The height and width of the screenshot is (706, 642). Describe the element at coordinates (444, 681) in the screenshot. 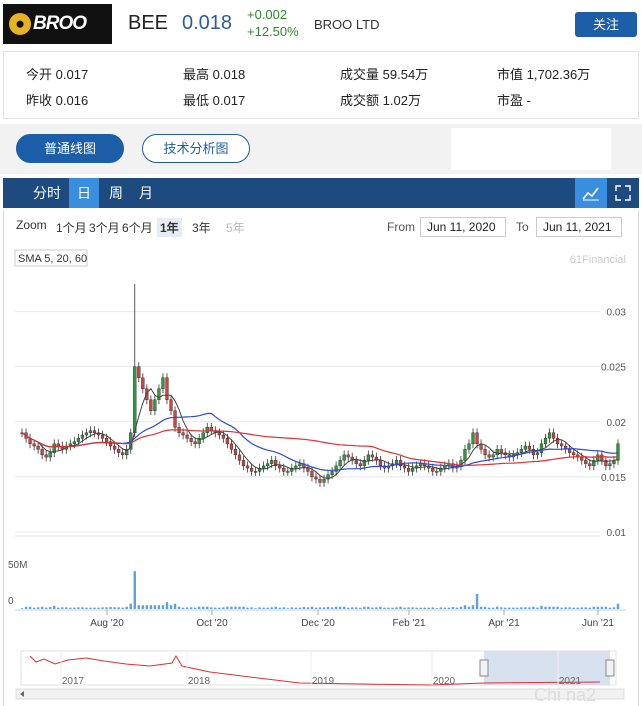

I see `navigator-year-label: 2020` at that location.